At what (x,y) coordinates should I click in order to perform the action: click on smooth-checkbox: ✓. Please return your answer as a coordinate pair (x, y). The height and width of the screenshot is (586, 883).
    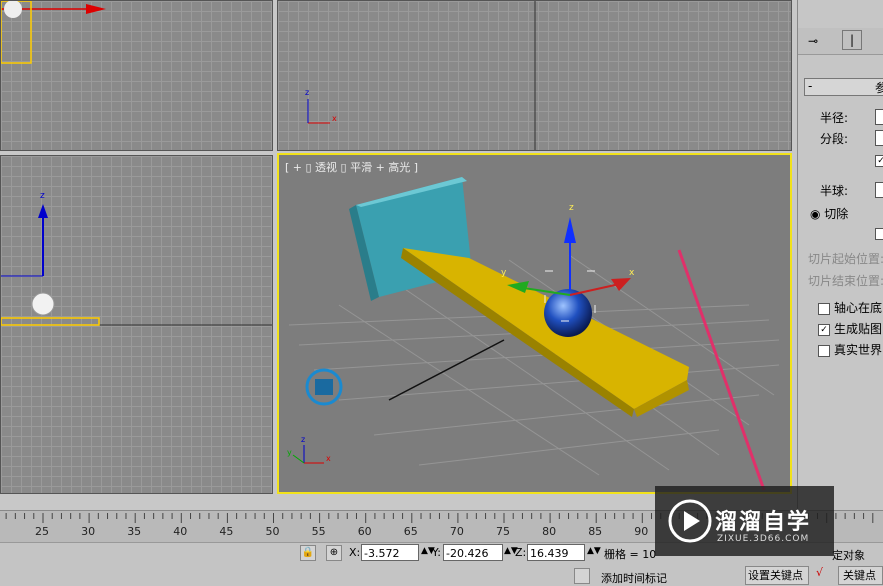
    Looking at the image, I should click on (879, 161).